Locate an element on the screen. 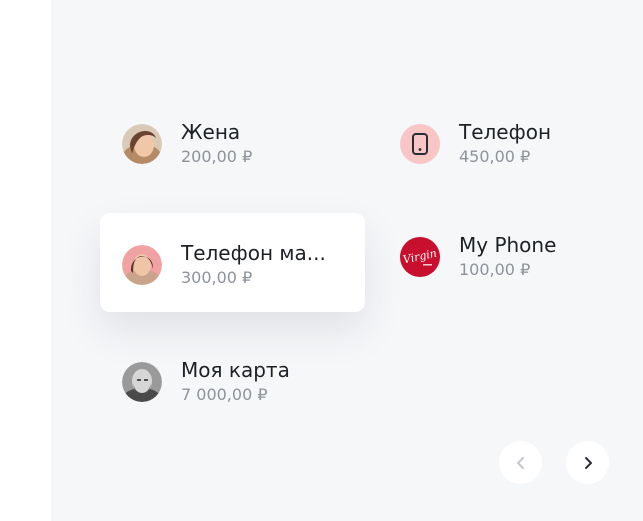  svg-text: Virgin is located at coordinates (420, 256).